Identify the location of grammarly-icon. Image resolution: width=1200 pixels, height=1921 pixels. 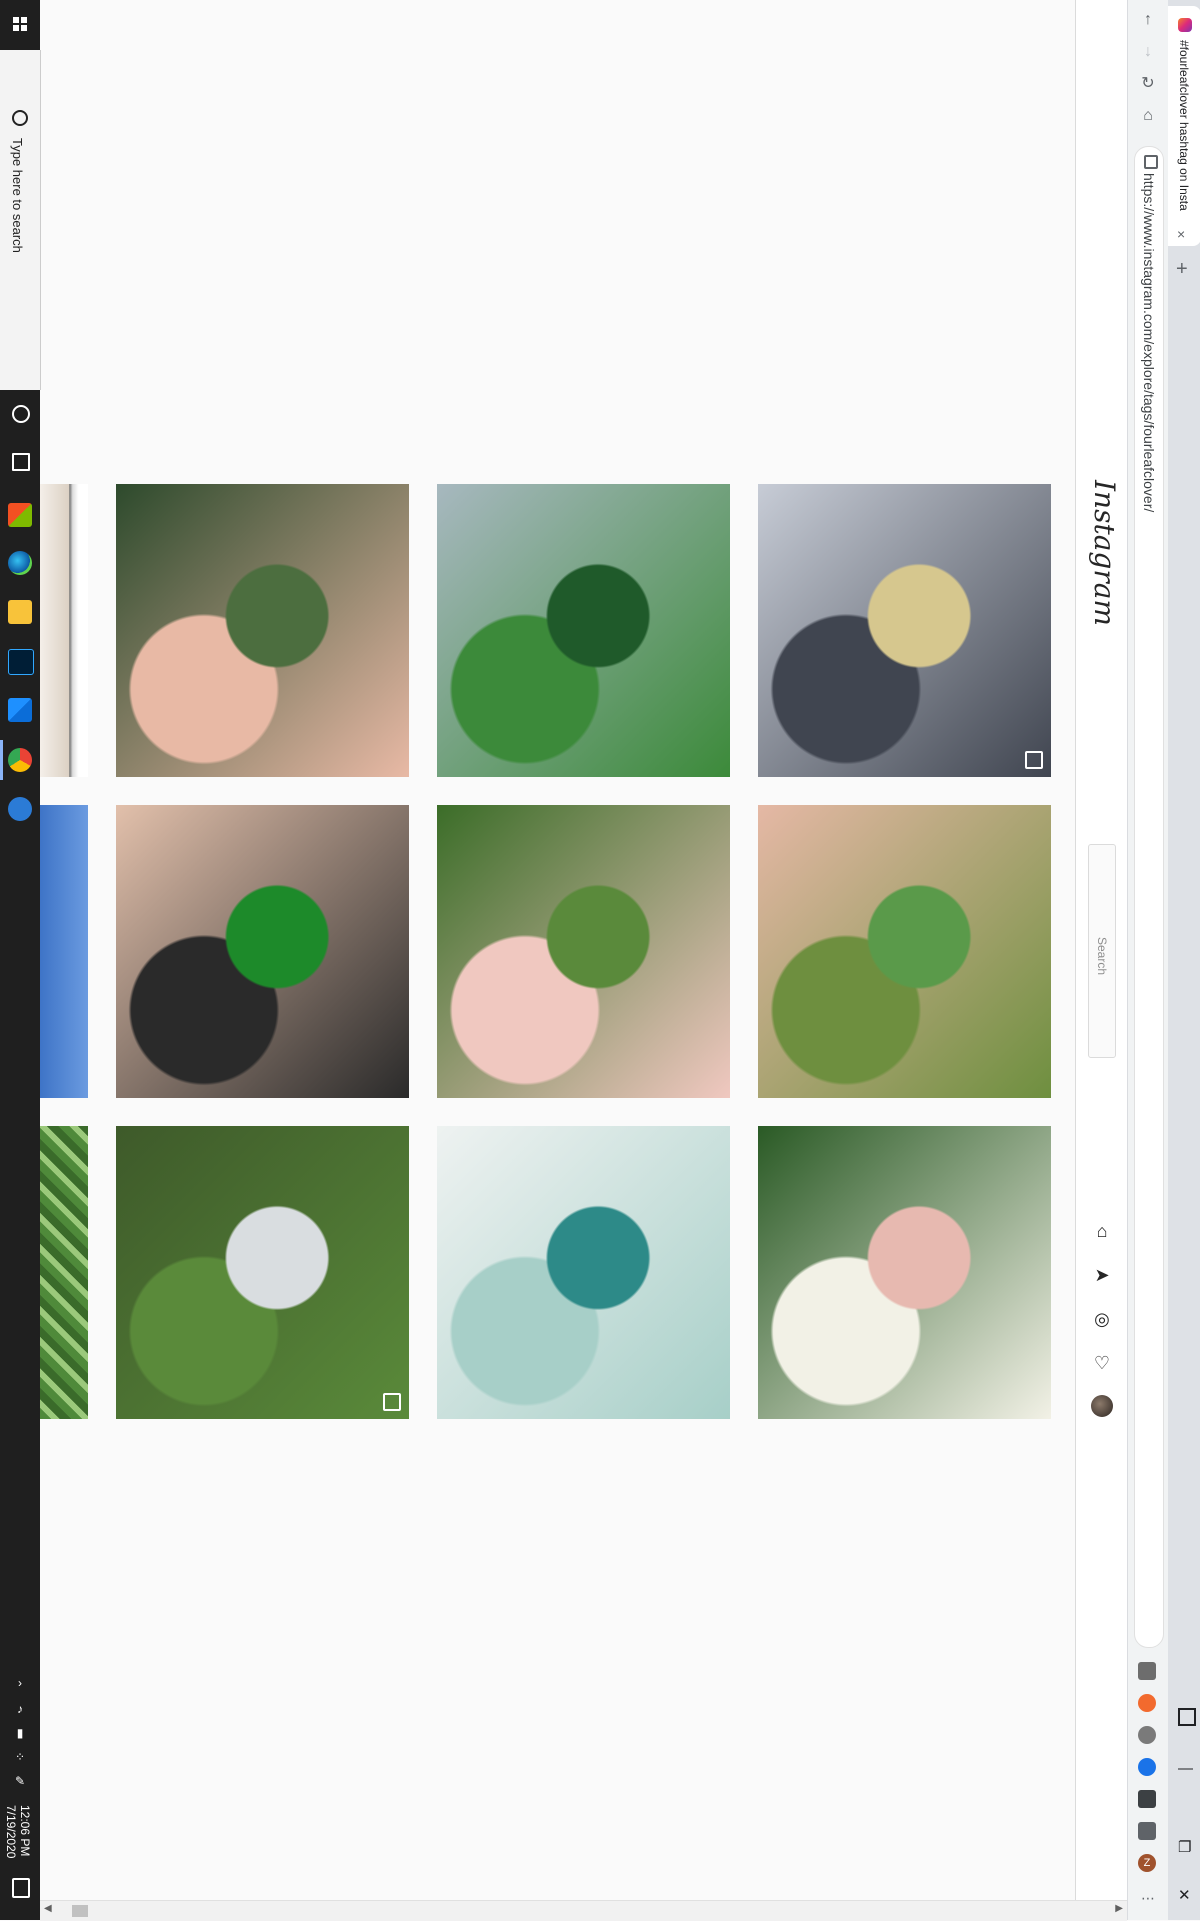
(1147, 1671).